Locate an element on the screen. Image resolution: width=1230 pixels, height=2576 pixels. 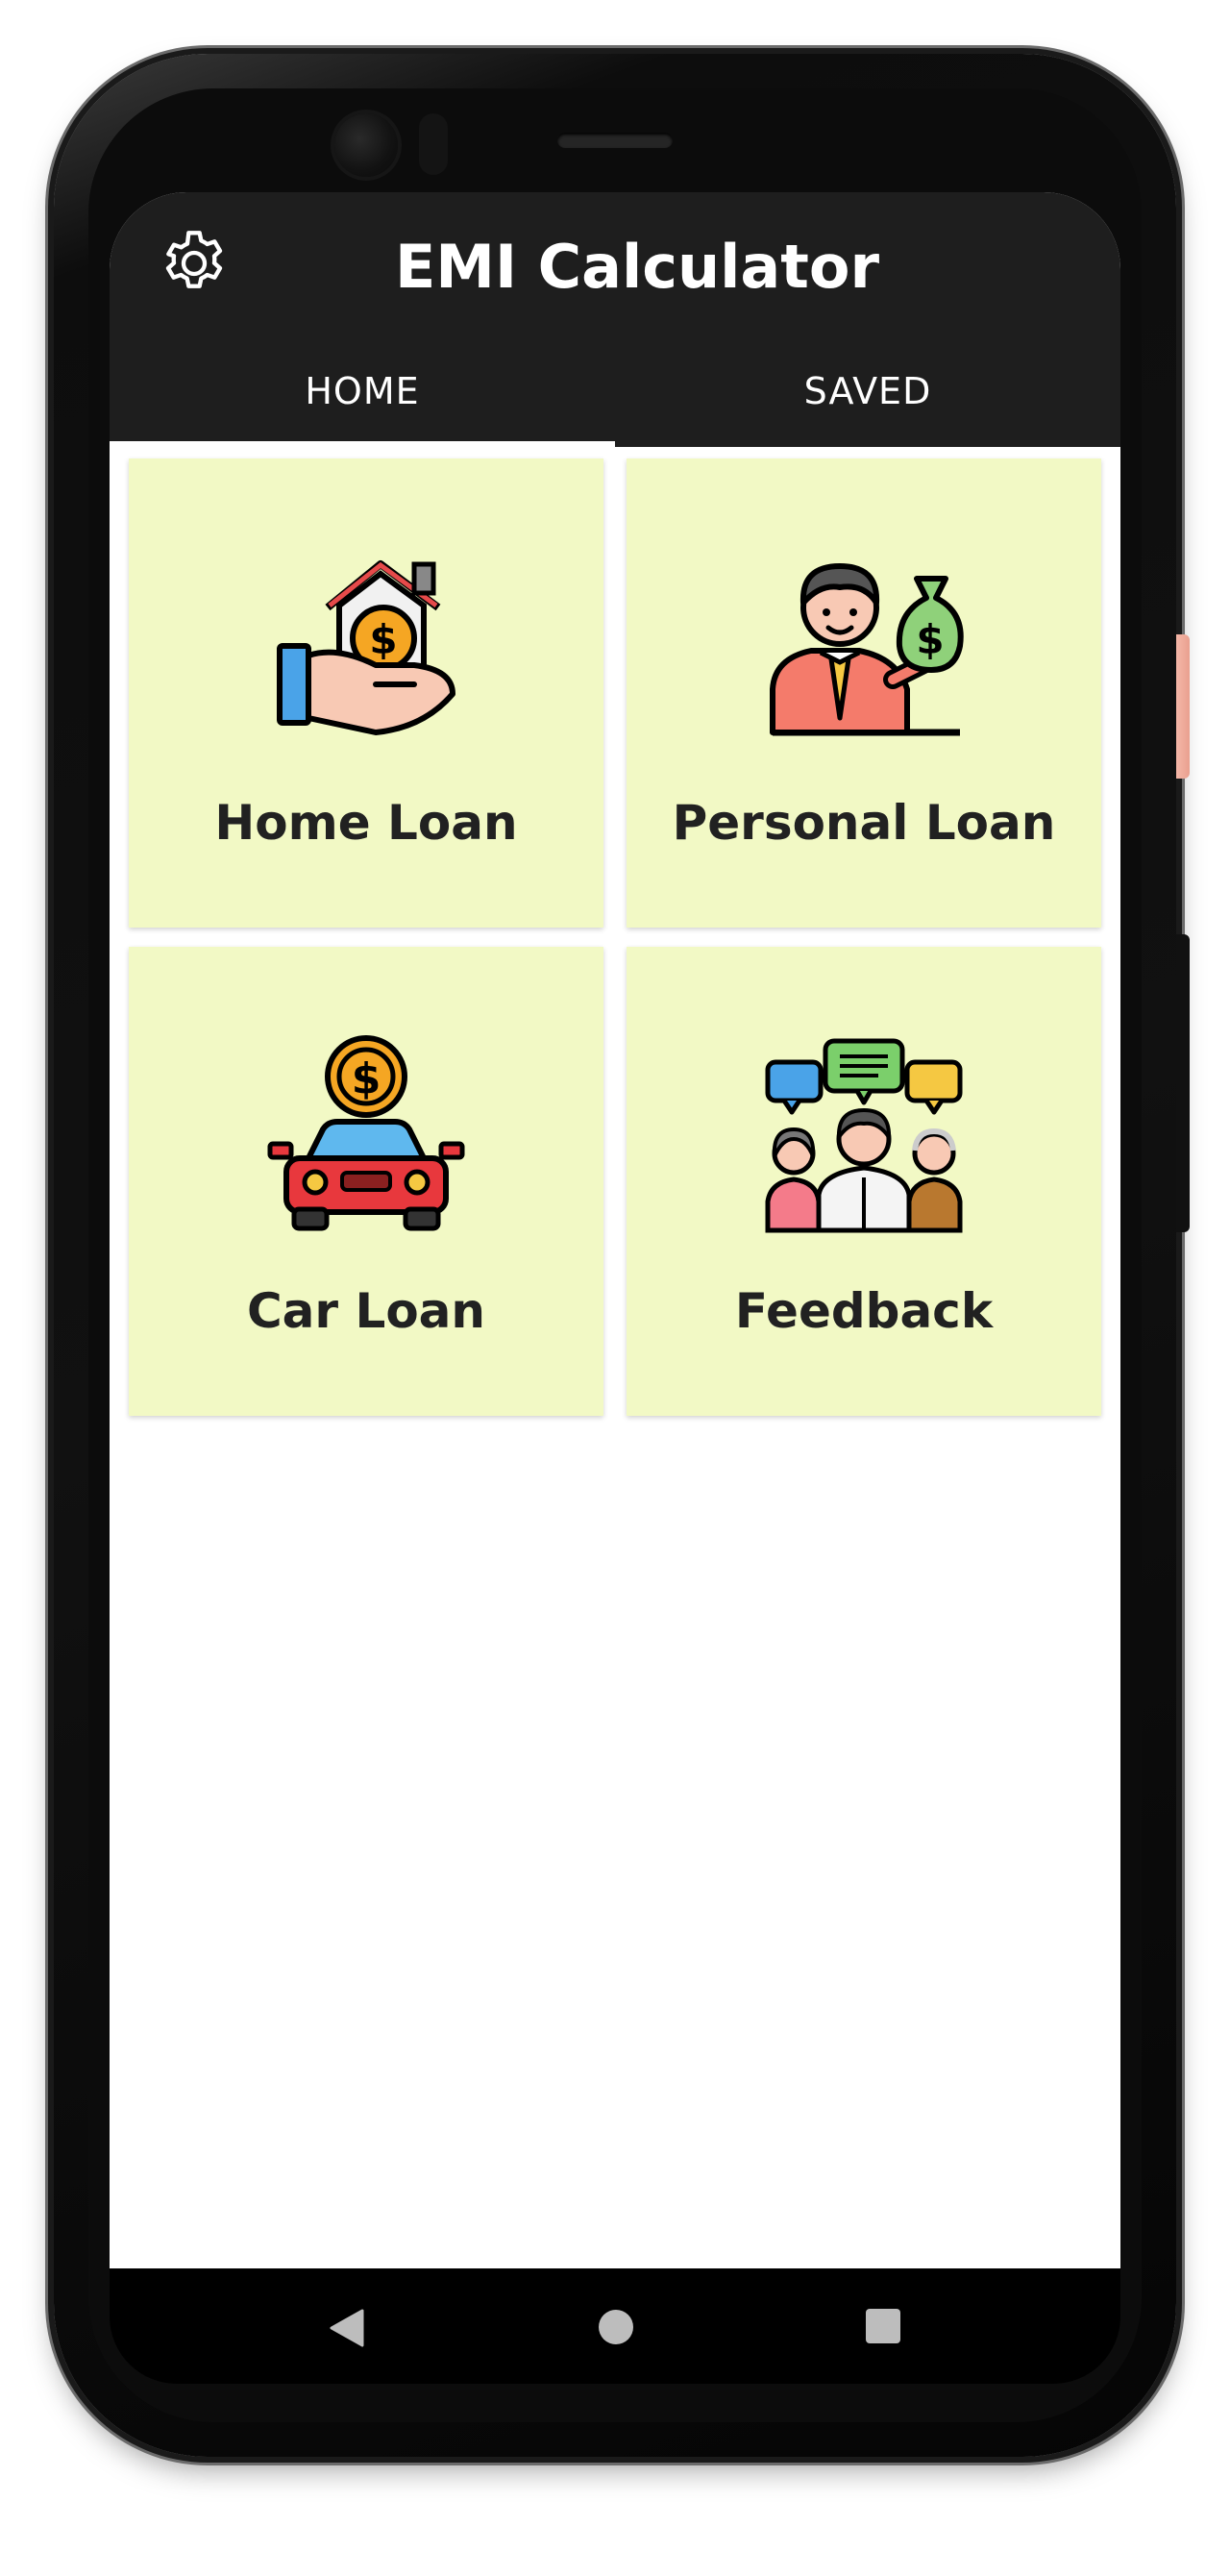
home-circle-icon is located at coordinates (616, 2327).